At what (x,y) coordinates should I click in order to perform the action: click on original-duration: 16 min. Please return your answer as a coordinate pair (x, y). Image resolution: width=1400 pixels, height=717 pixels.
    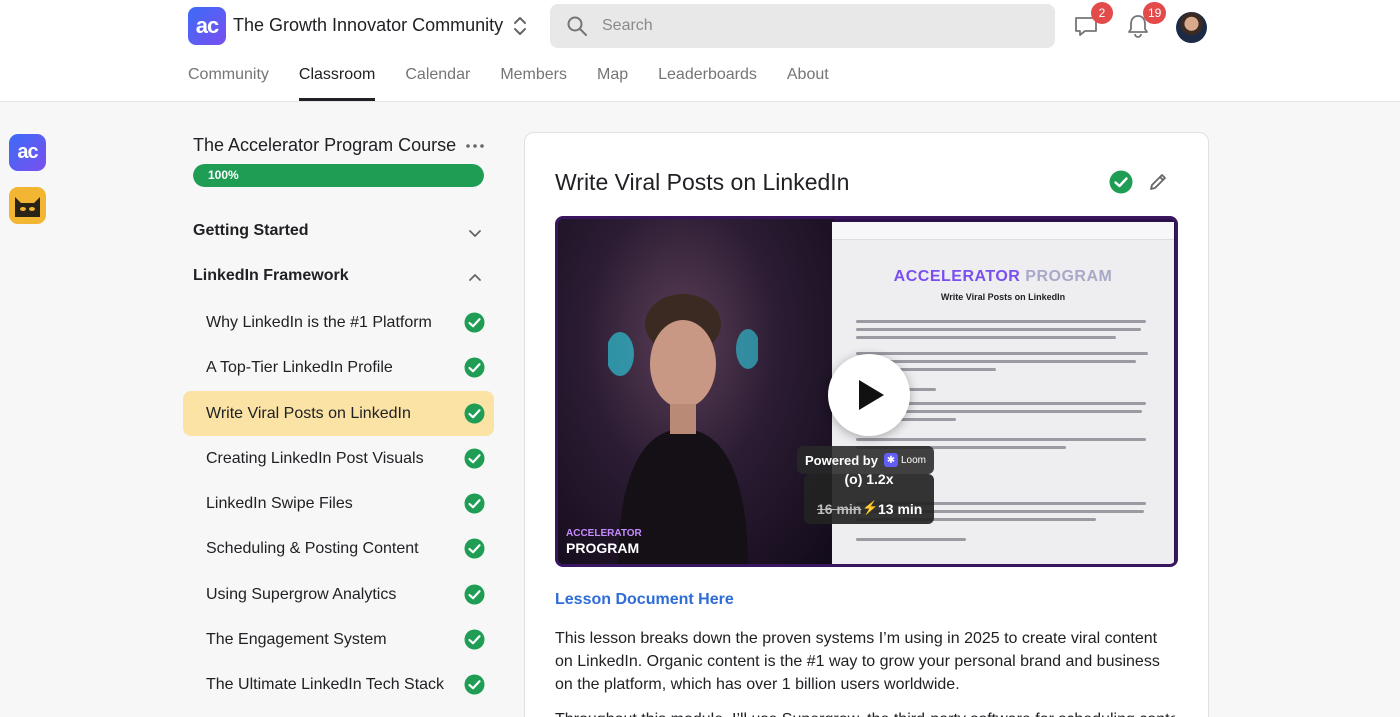
    Looking at the image, I should click on (839, 509).